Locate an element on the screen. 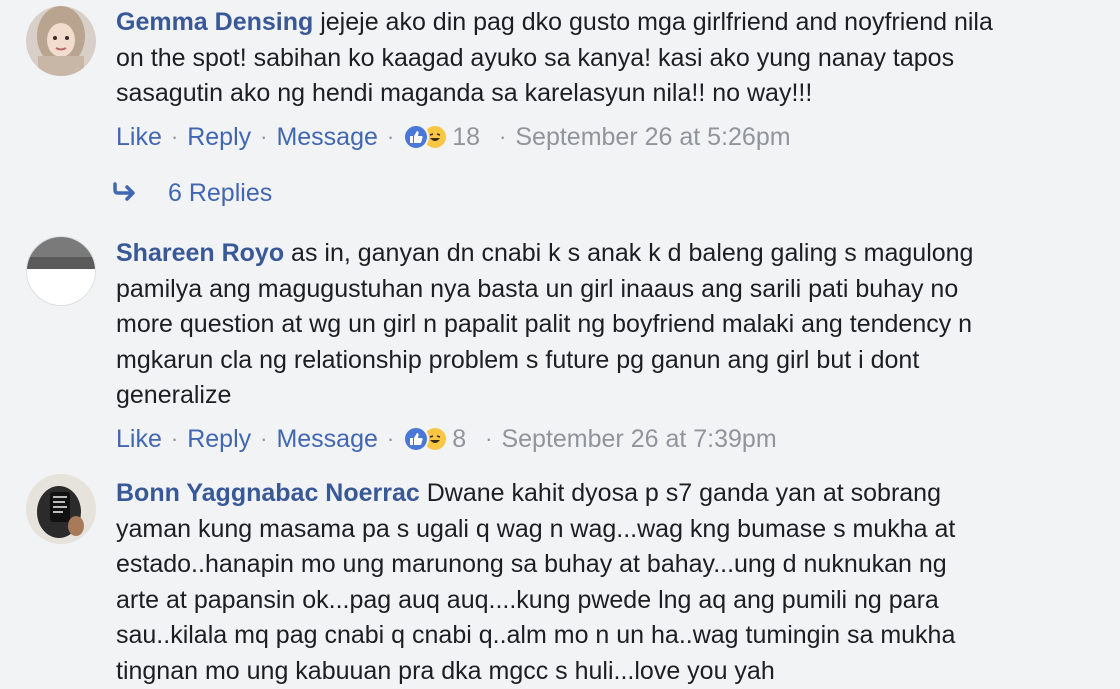  comment-timestamp: September 26 at 5:26pm is located at coordinates (652, 137).